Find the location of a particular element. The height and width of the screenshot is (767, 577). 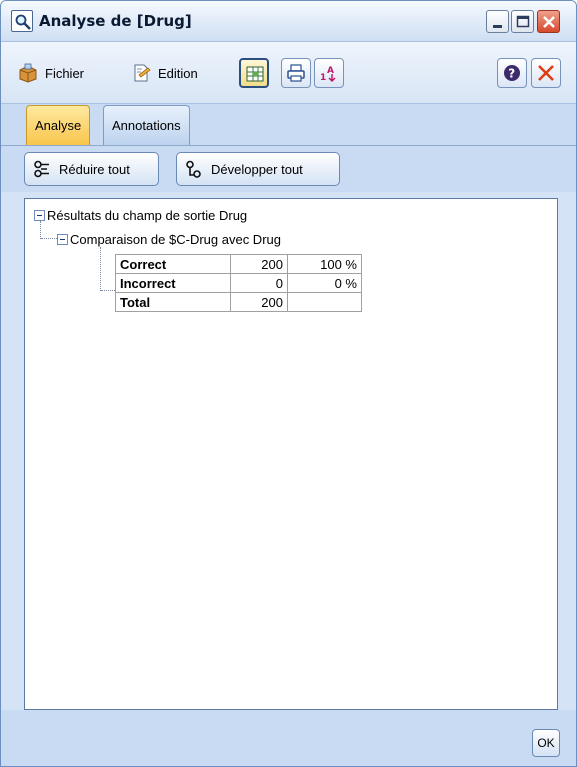

edit-page-icon is located at coordinates (142, 73).